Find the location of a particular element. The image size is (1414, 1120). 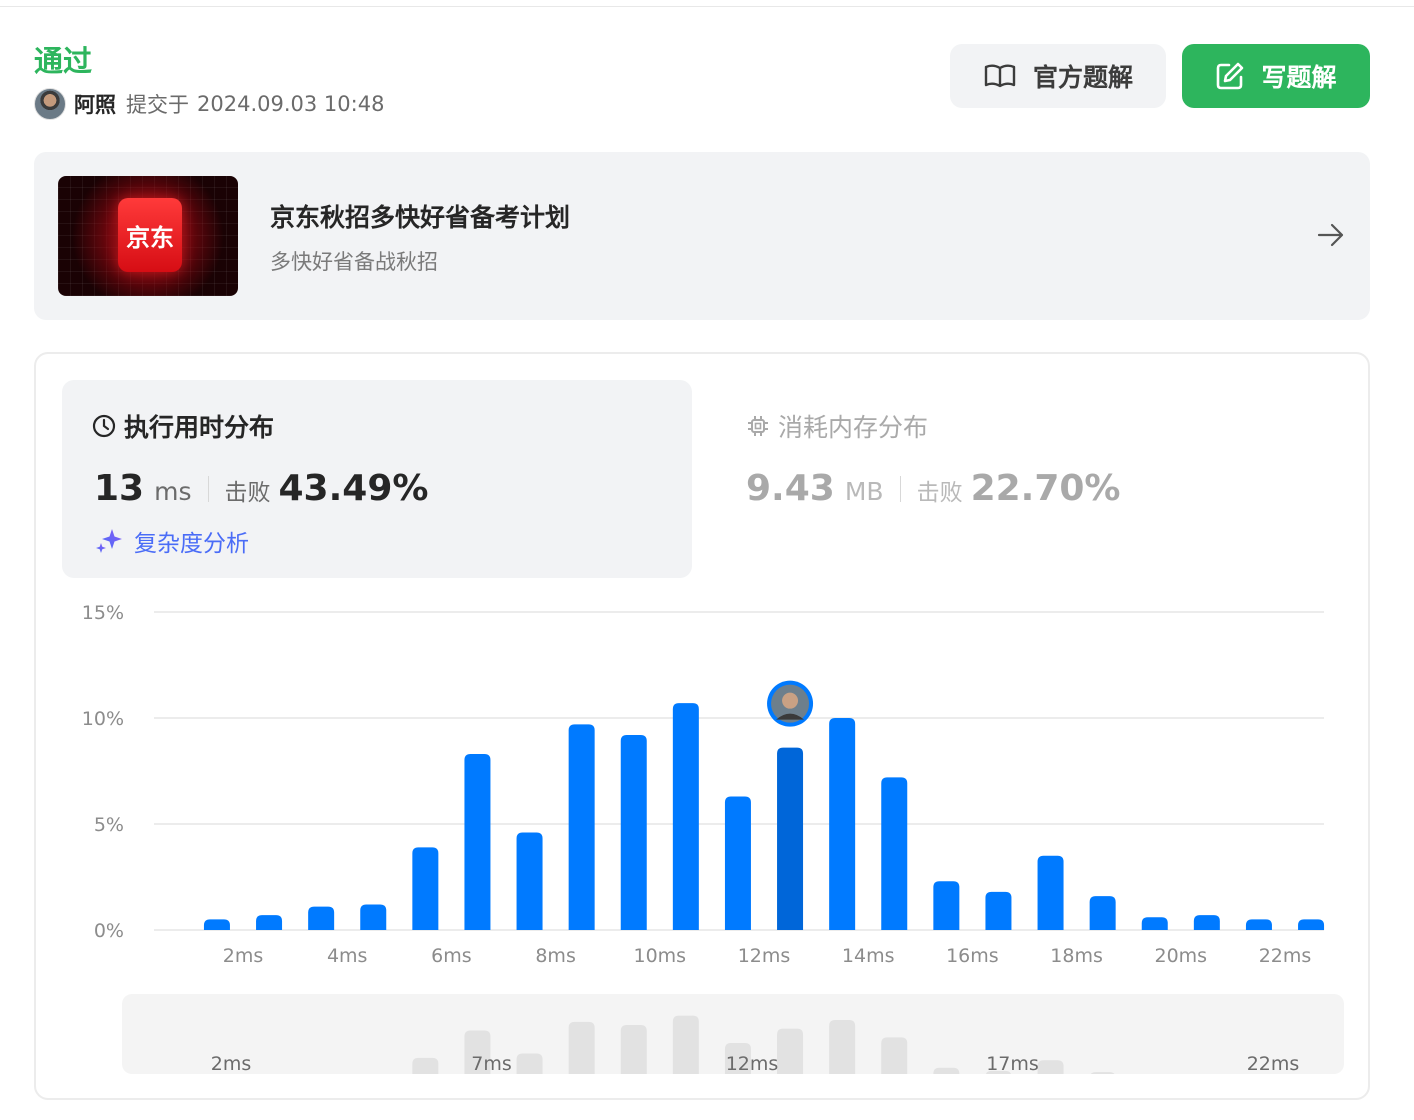

navigator-tick-label: 2ms is located at coordinates (231, 1063).